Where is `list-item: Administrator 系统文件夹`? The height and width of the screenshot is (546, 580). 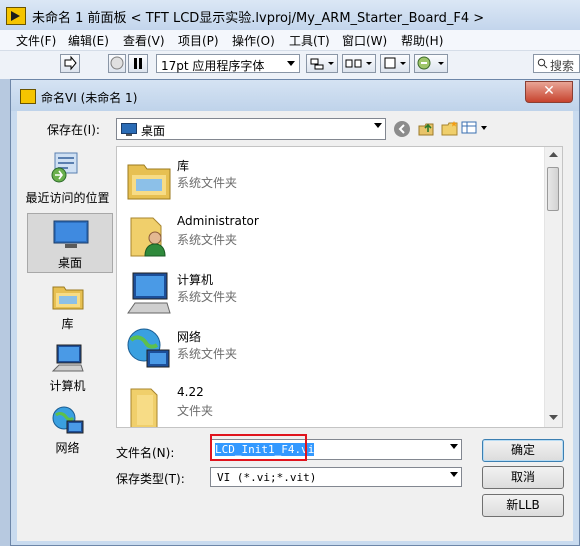 list-item: Administrator 系统文件夹 is located at coordinates (331, 236).